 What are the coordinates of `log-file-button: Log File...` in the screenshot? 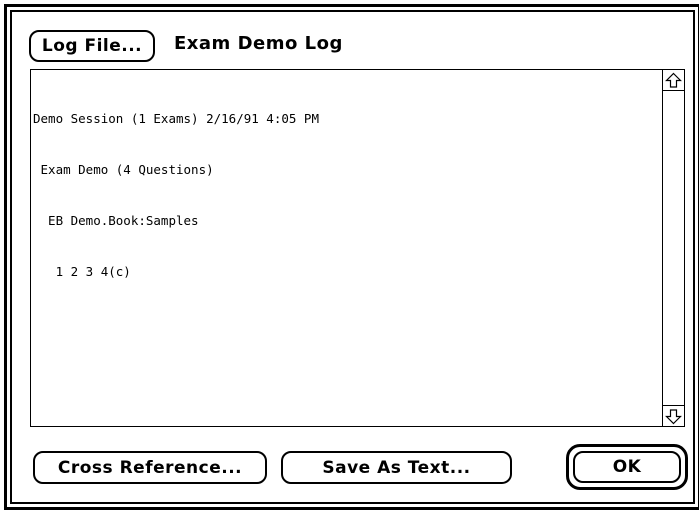 It's located at (92, 46).